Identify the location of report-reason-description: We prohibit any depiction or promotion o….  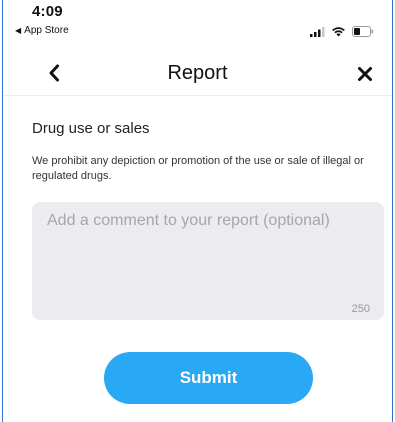
(198, 168).